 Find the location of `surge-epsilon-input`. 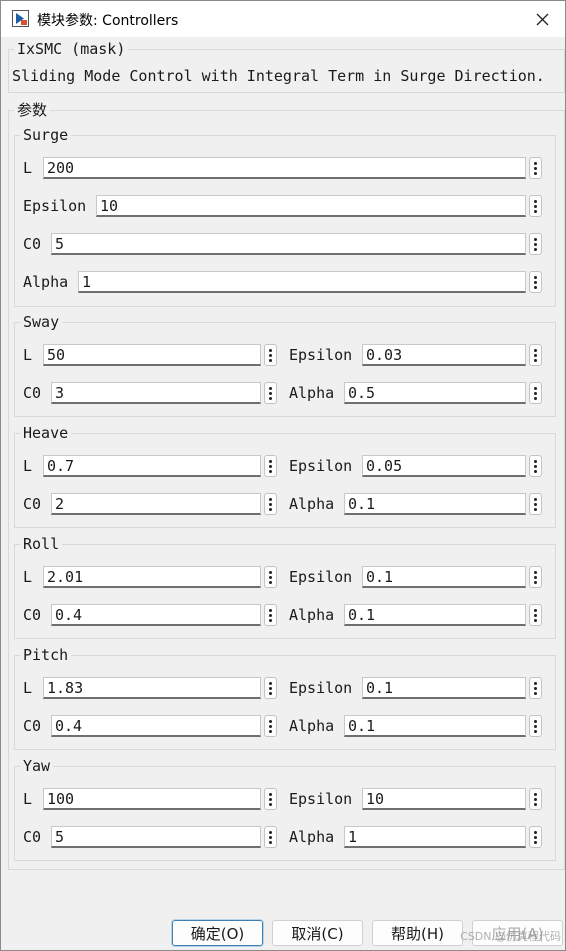

surge-epsilon-input is located at coordinates (311, 206).